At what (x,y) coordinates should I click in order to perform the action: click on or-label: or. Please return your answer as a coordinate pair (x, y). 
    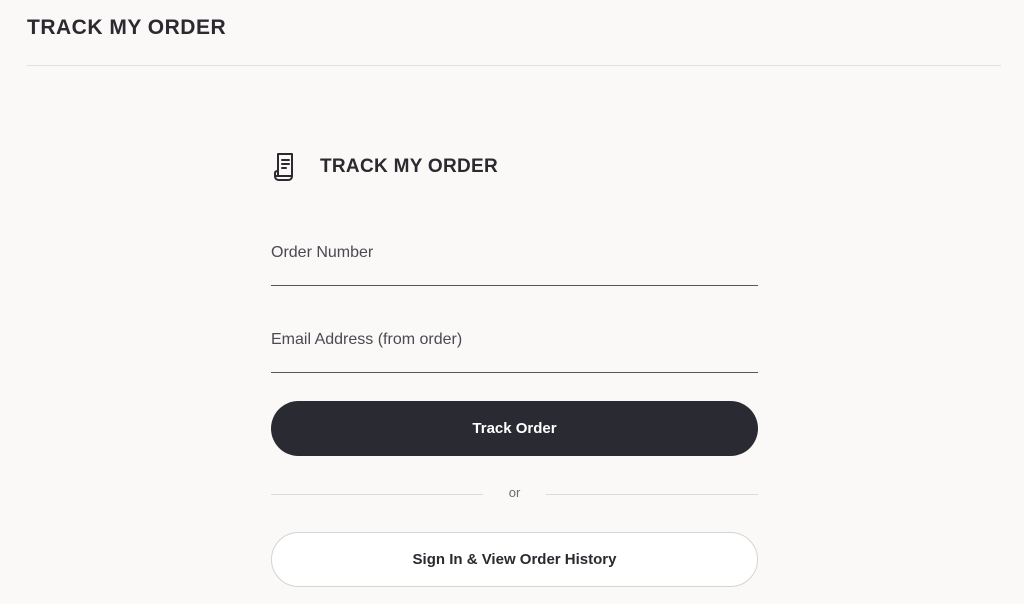
    Looking at the image, I should click on (514, 492).